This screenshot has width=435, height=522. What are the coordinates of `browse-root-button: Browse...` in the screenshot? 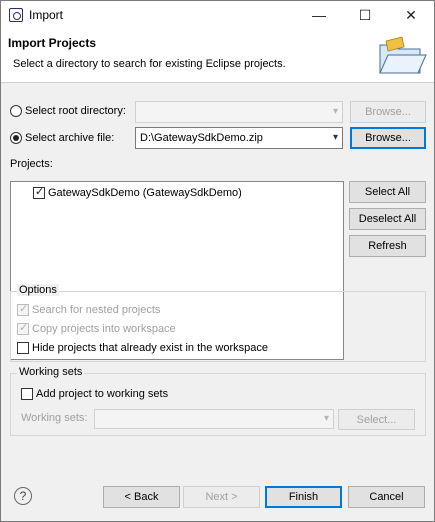 It's located at (388, 112).